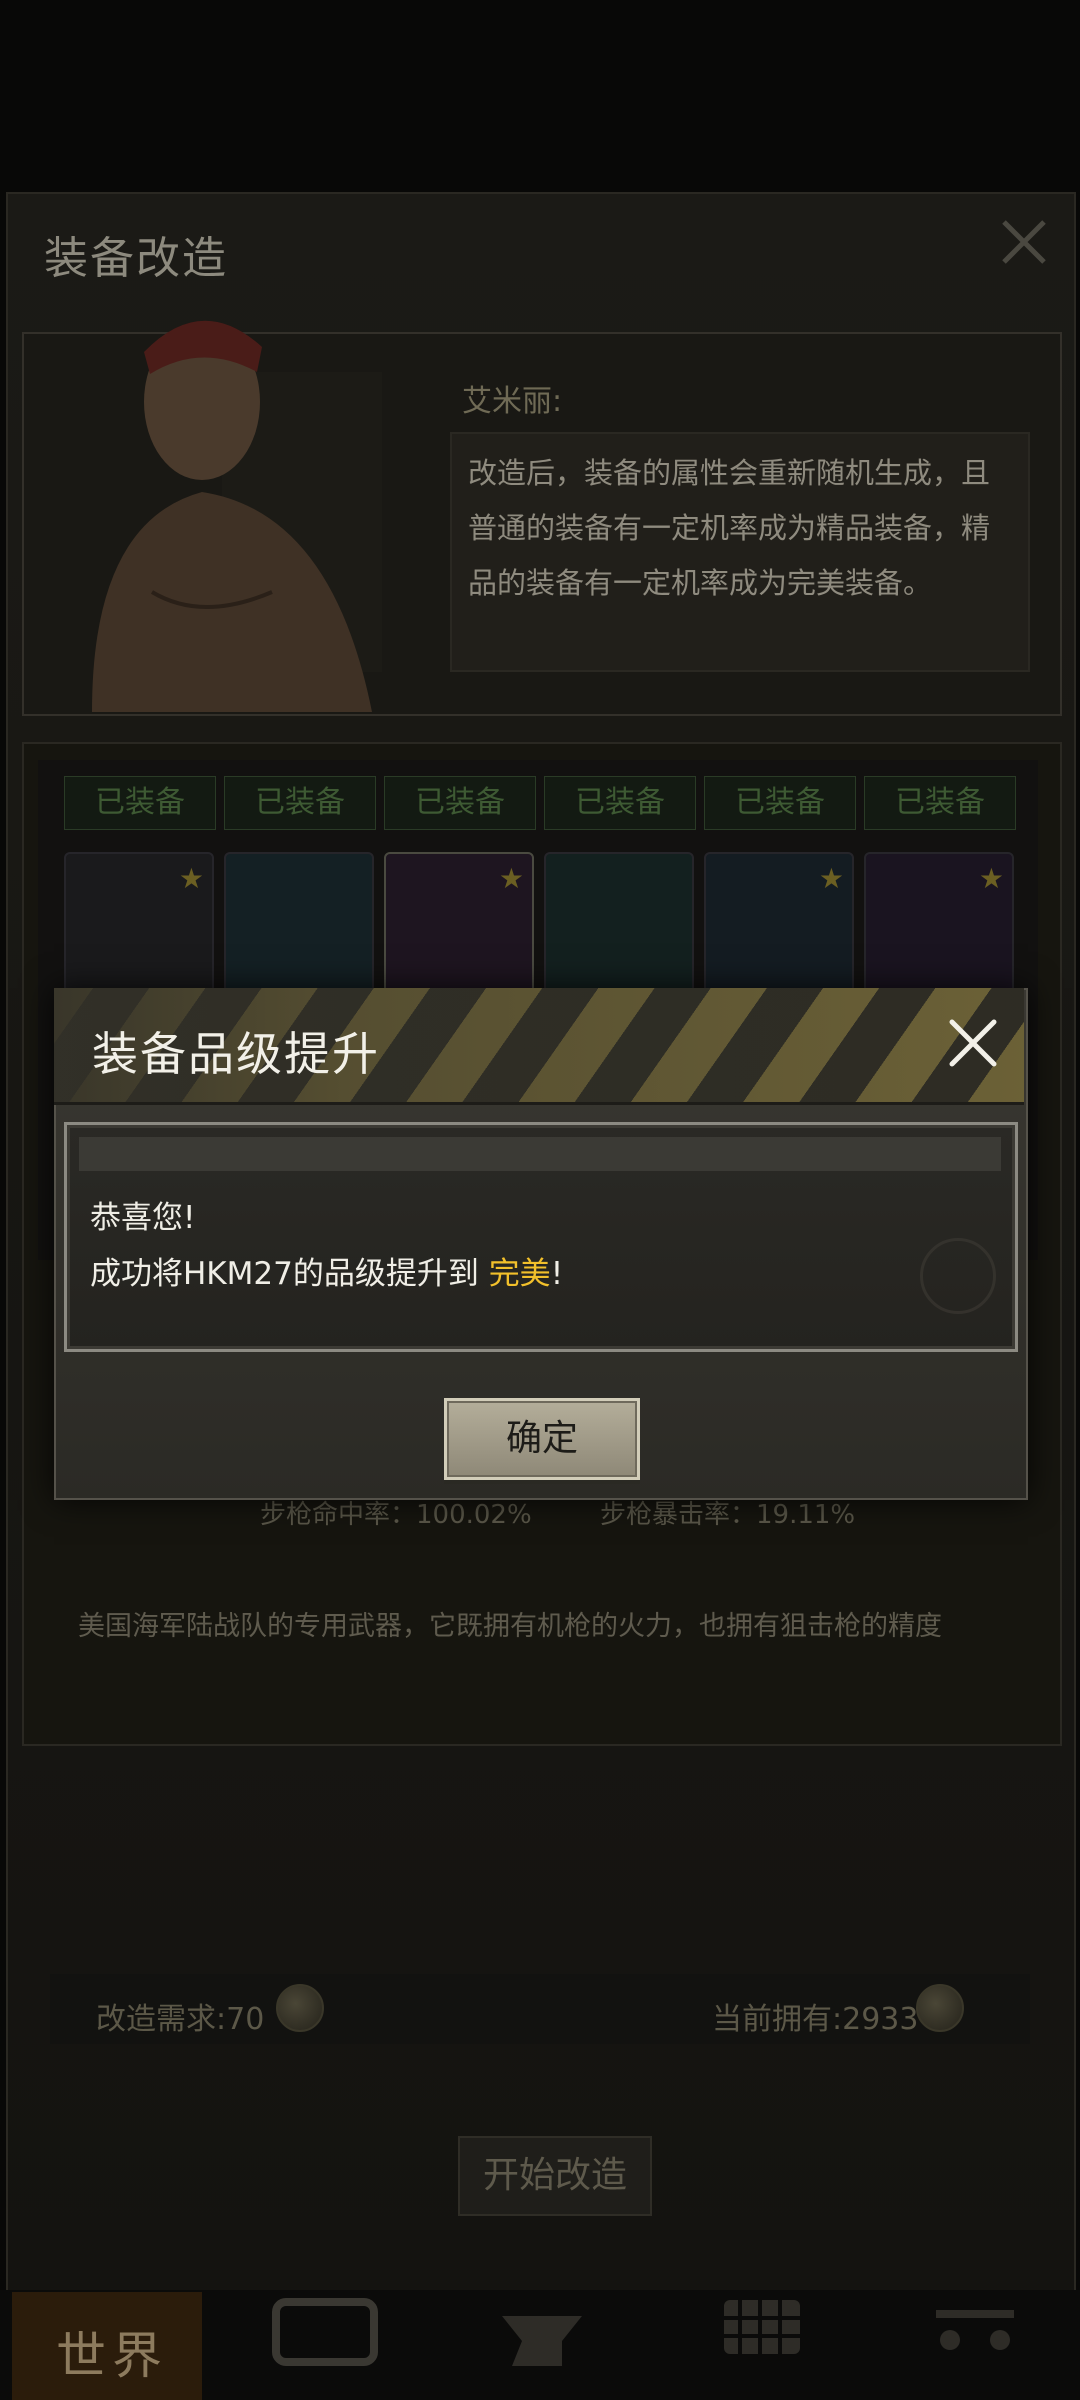  I want to click on radiation-icon, so click(958, 1276).